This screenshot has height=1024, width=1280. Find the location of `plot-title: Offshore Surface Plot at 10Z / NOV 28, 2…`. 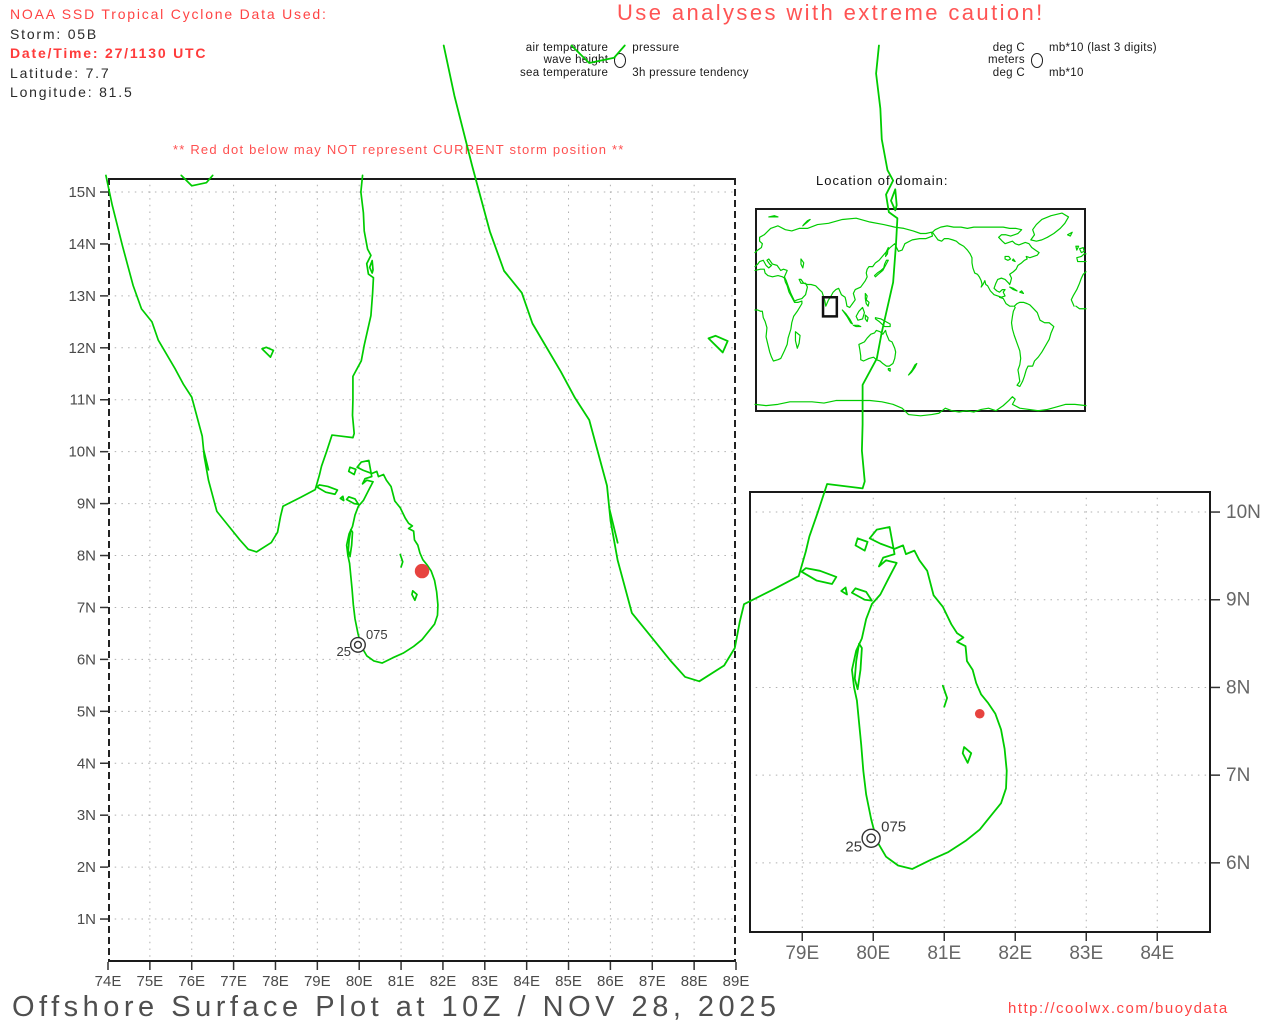

plot-title: Offshore Surface Plot at 10Z / NOV 28, 2… is located at coordinates (396, 1007).